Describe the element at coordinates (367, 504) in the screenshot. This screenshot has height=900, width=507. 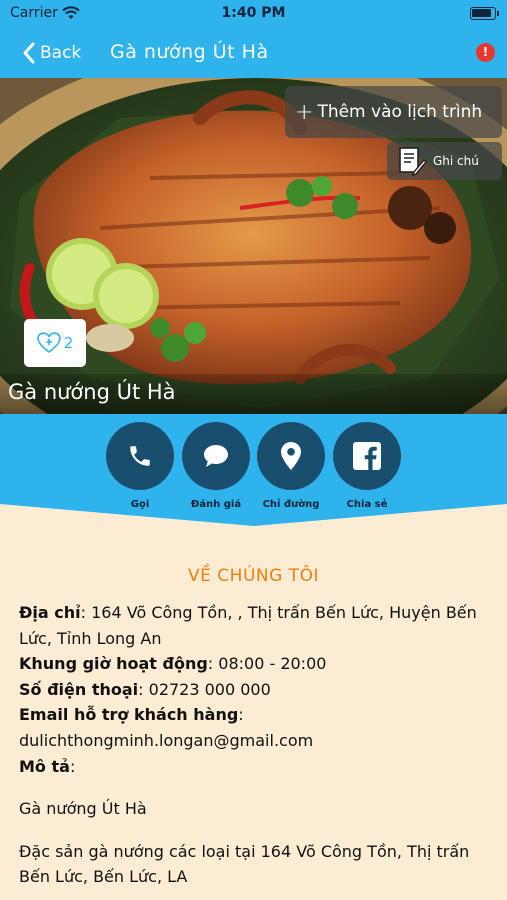
I see `share-label: Chia sẻ` at that location.